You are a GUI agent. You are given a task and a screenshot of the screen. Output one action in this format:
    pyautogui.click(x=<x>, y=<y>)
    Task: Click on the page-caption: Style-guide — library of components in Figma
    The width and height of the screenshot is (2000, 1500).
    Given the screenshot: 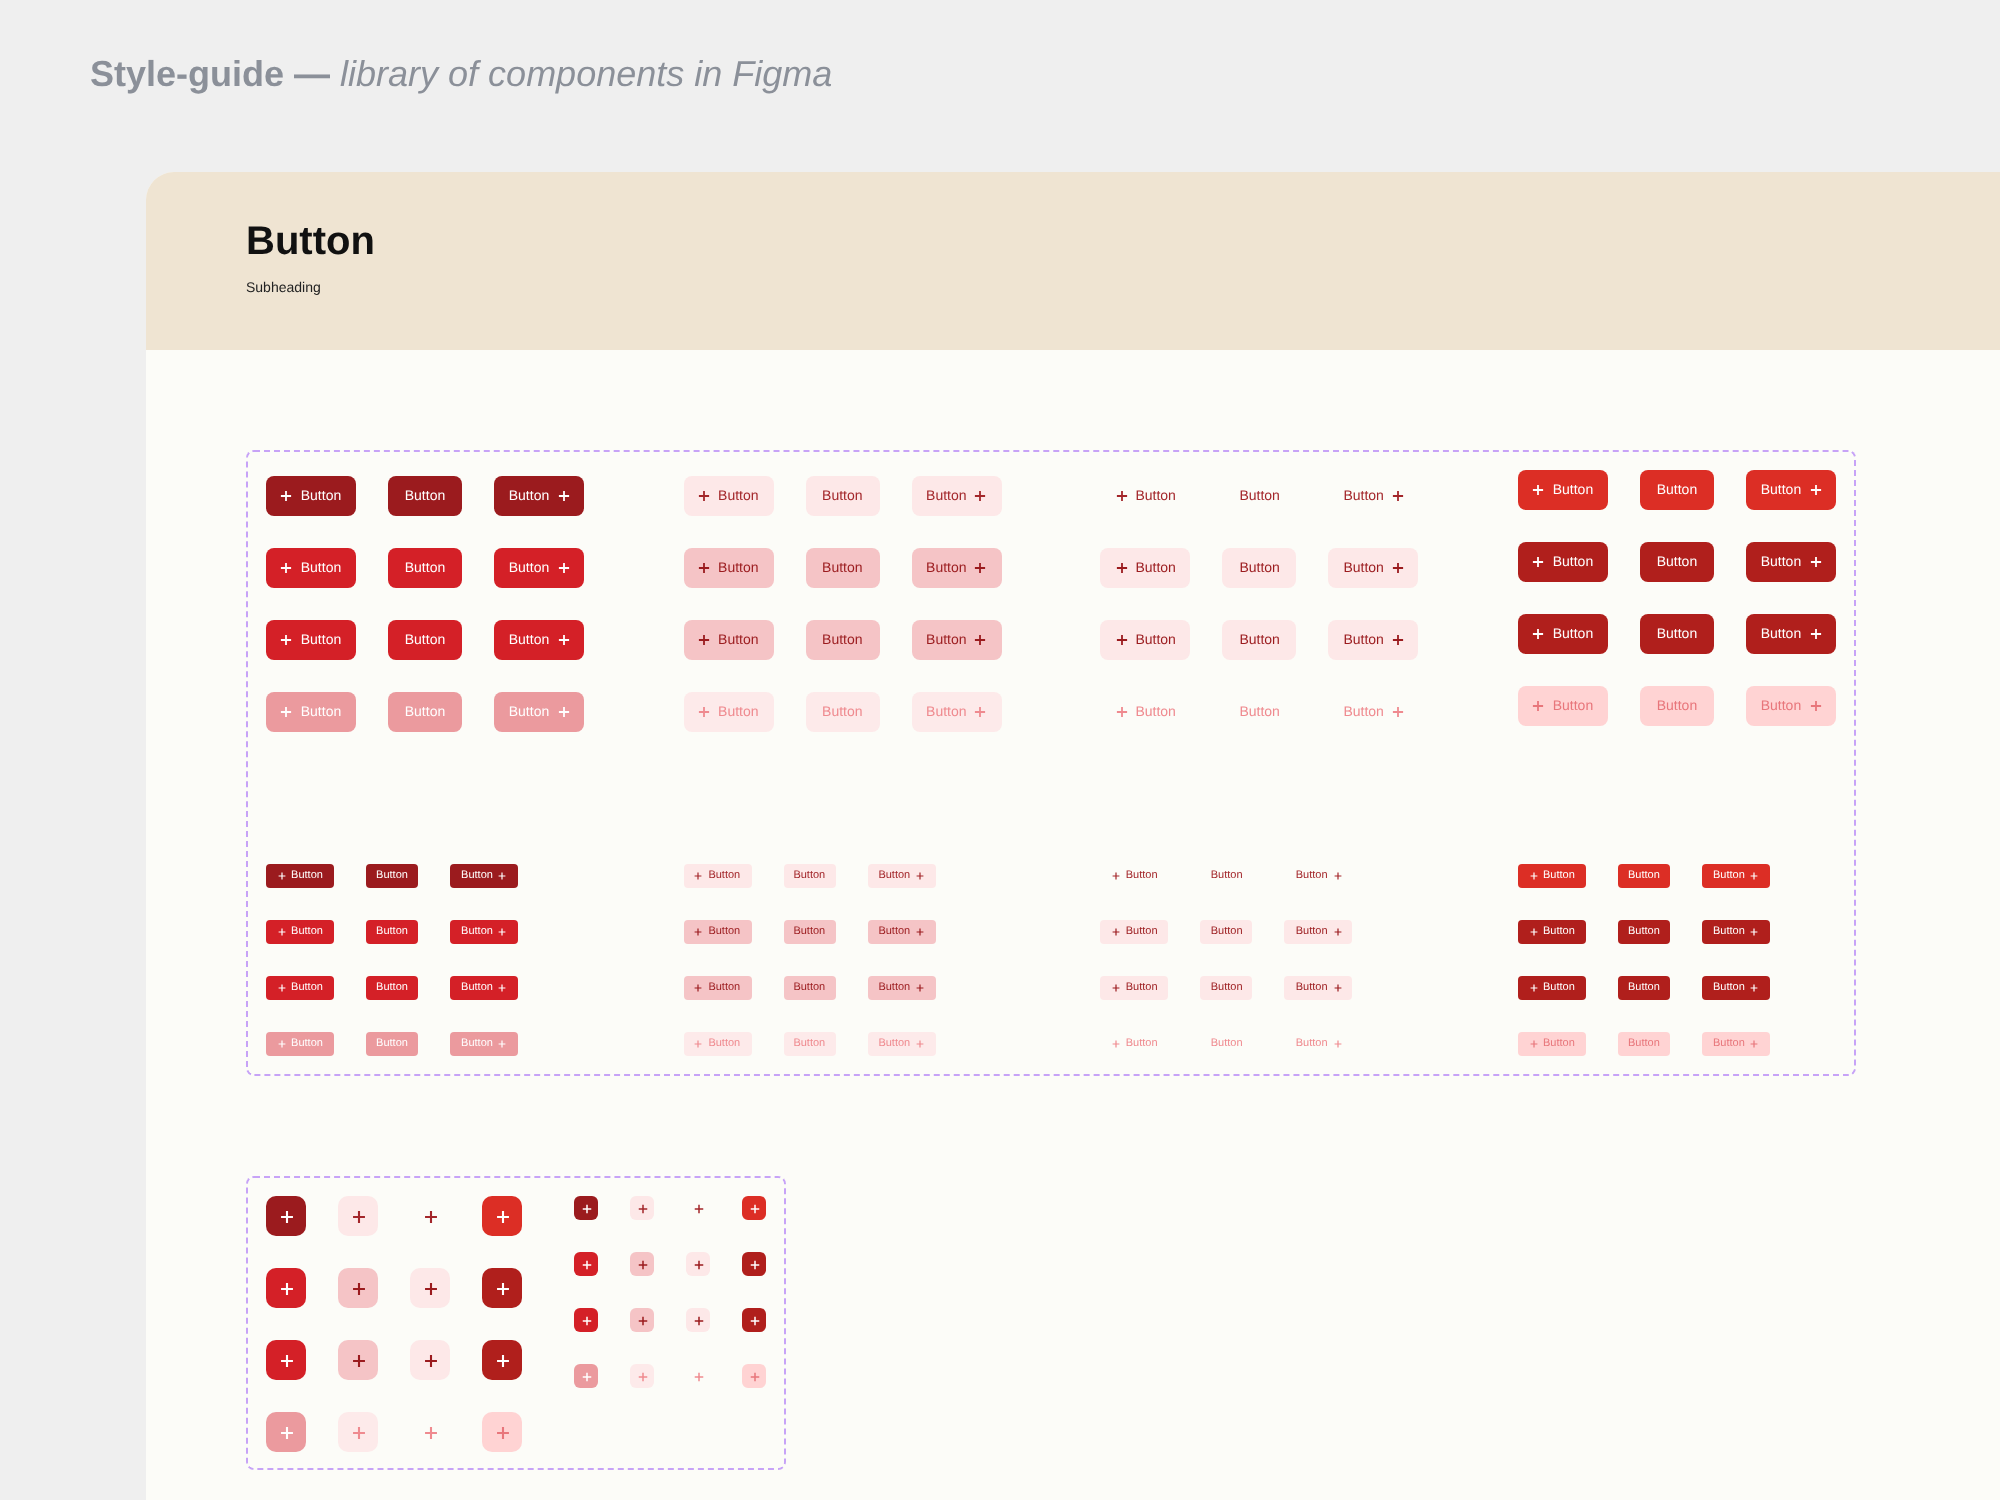 What is the action you would take?
    pyautogui.click(x=461, y=74)
    